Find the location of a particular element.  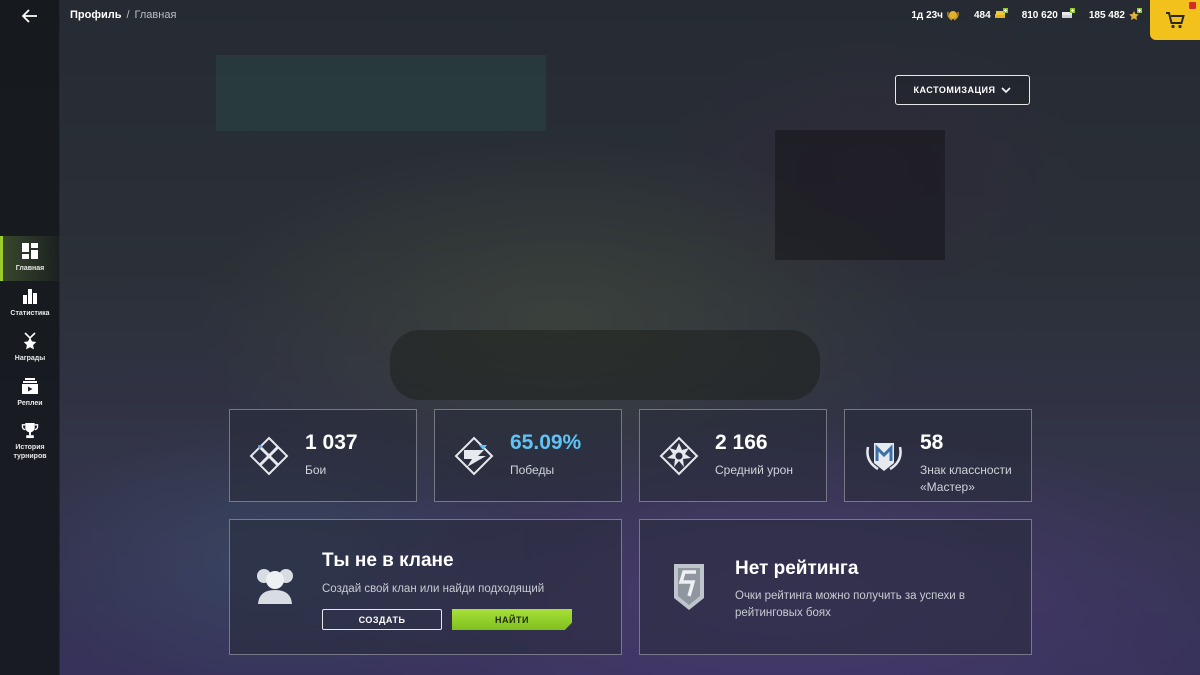

free-xp-value: 185 482 is located at coordinates (1106, 15).